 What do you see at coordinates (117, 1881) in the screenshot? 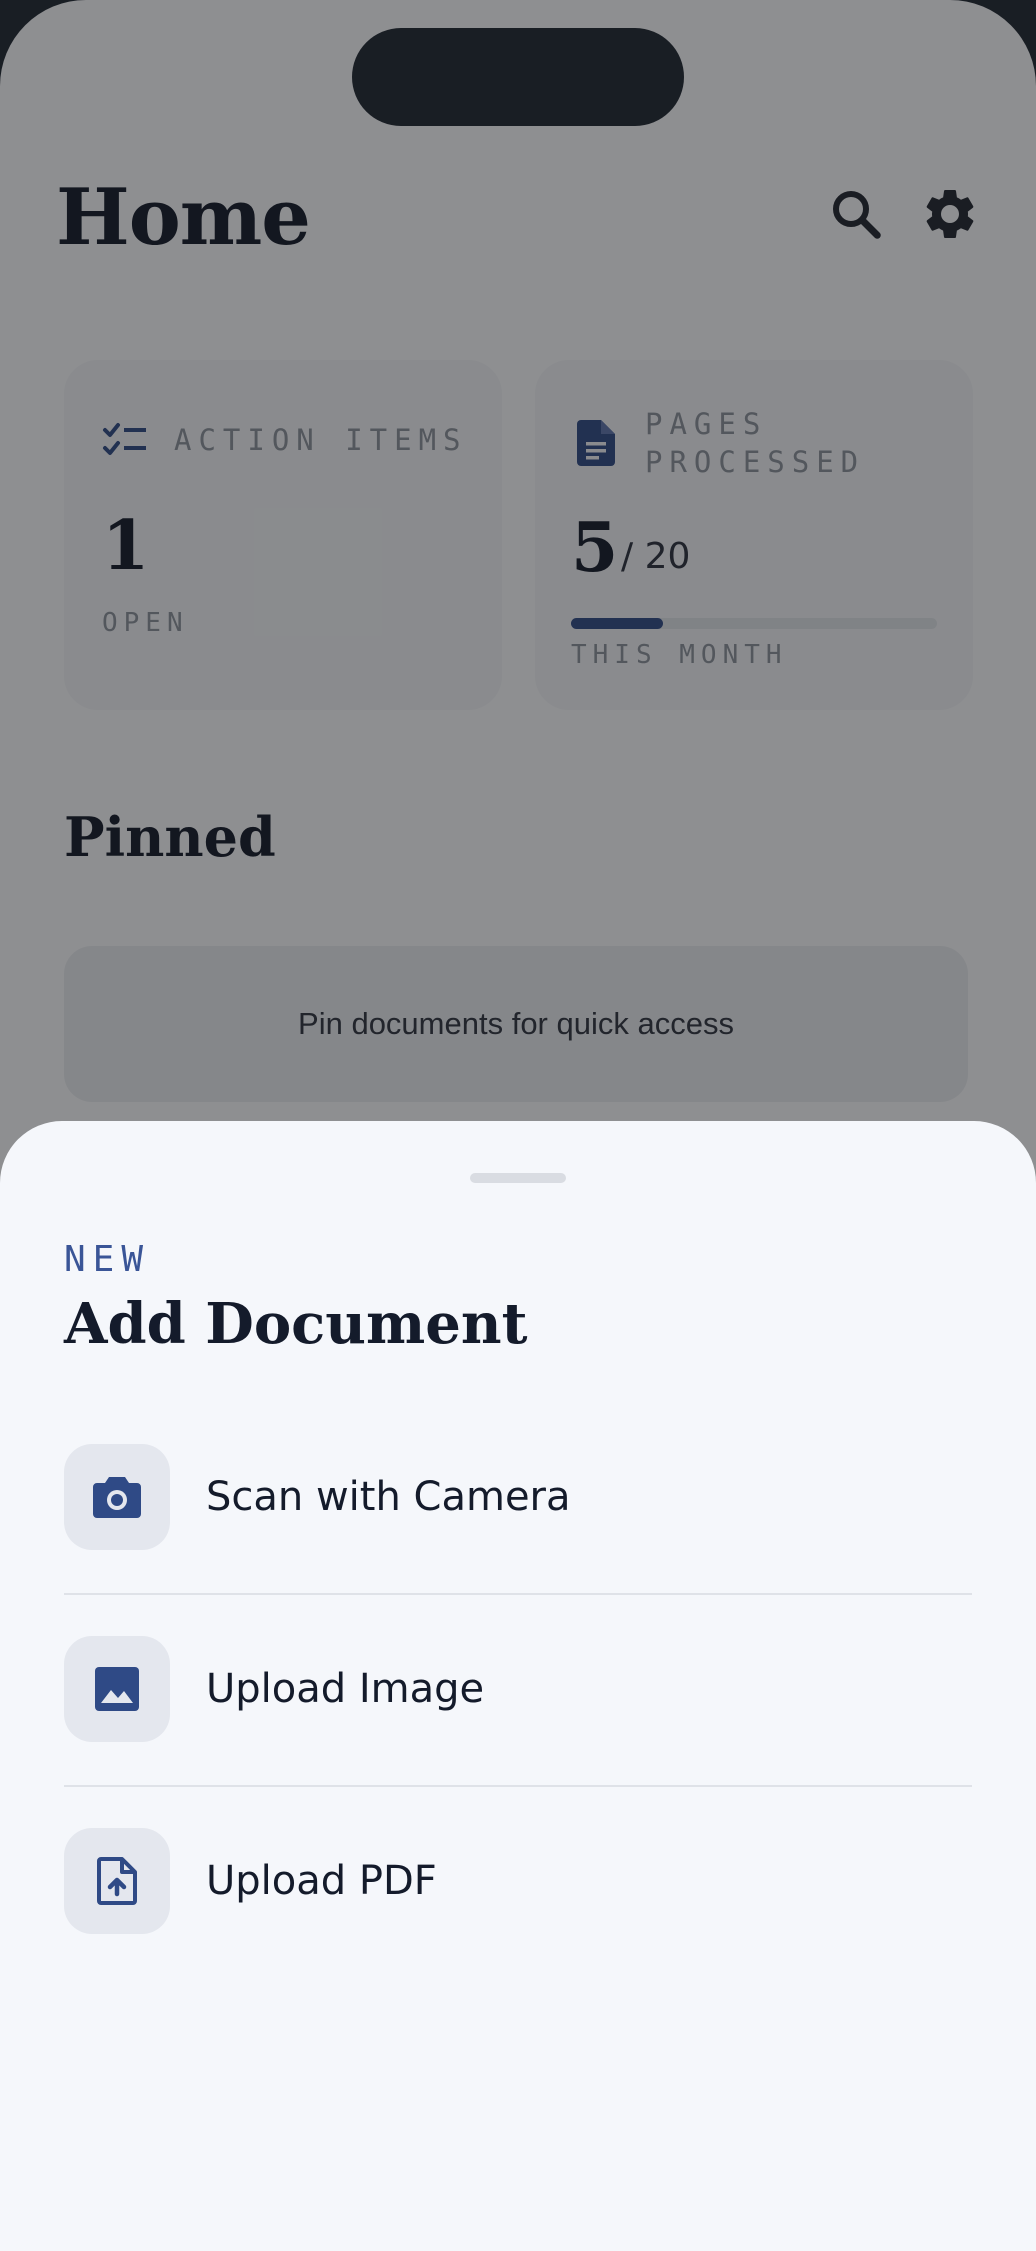
I see `file-upload-icon` at bounding box center [117, 1881].